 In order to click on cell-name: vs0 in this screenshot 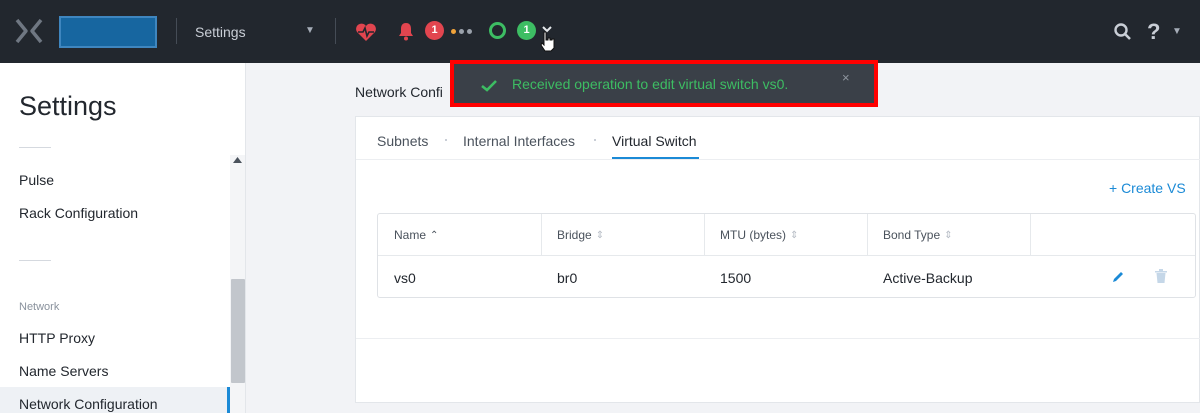, I will do `click(405, 278)`.